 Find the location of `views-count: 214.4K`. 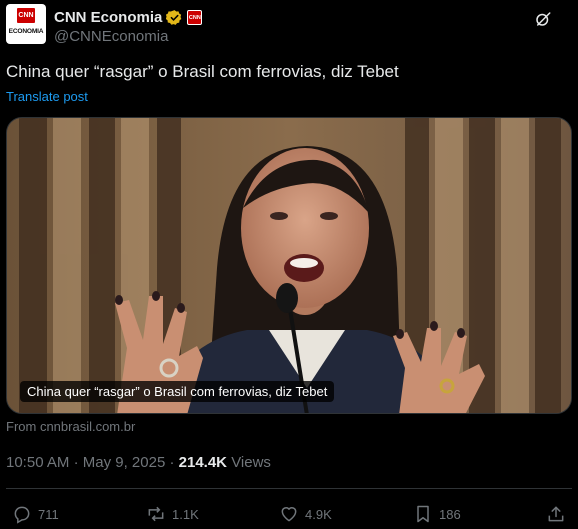

views-count: 214.4K is located at coordinates (203, 462).